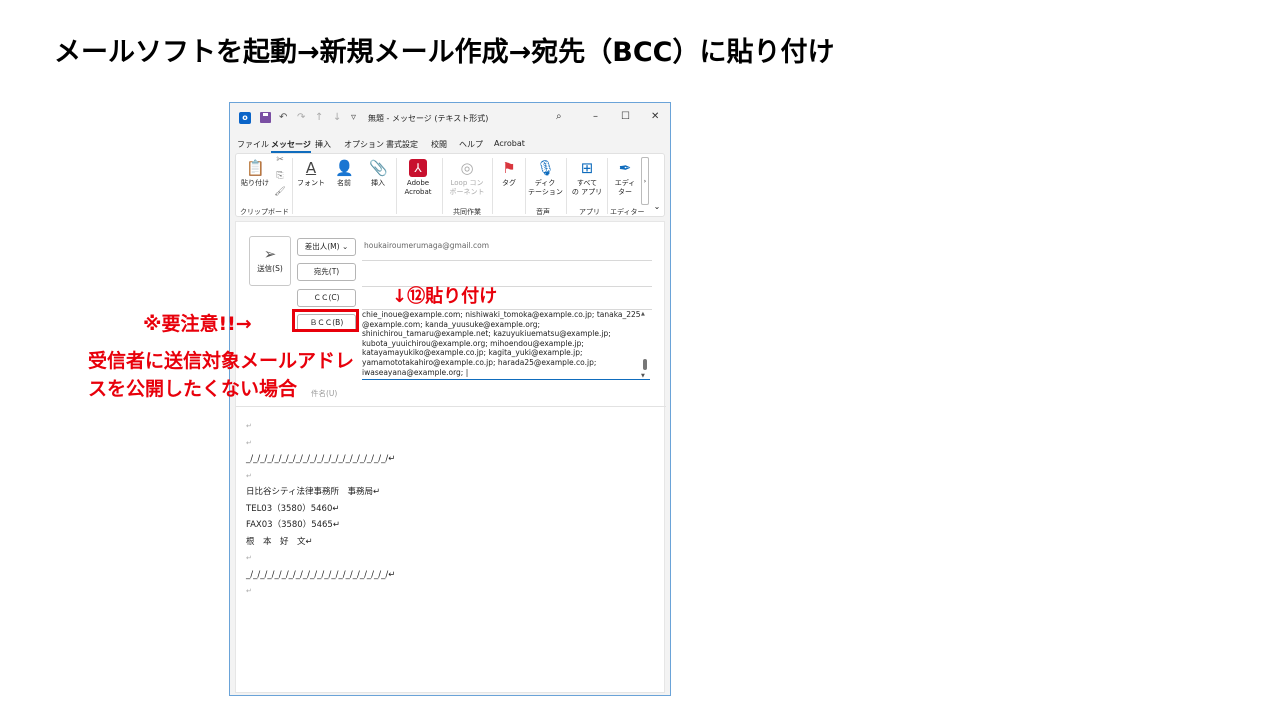 The width and height of the screenshot is (1280, 720). I want to click on send-label: 送信(S), so click(270, 268).